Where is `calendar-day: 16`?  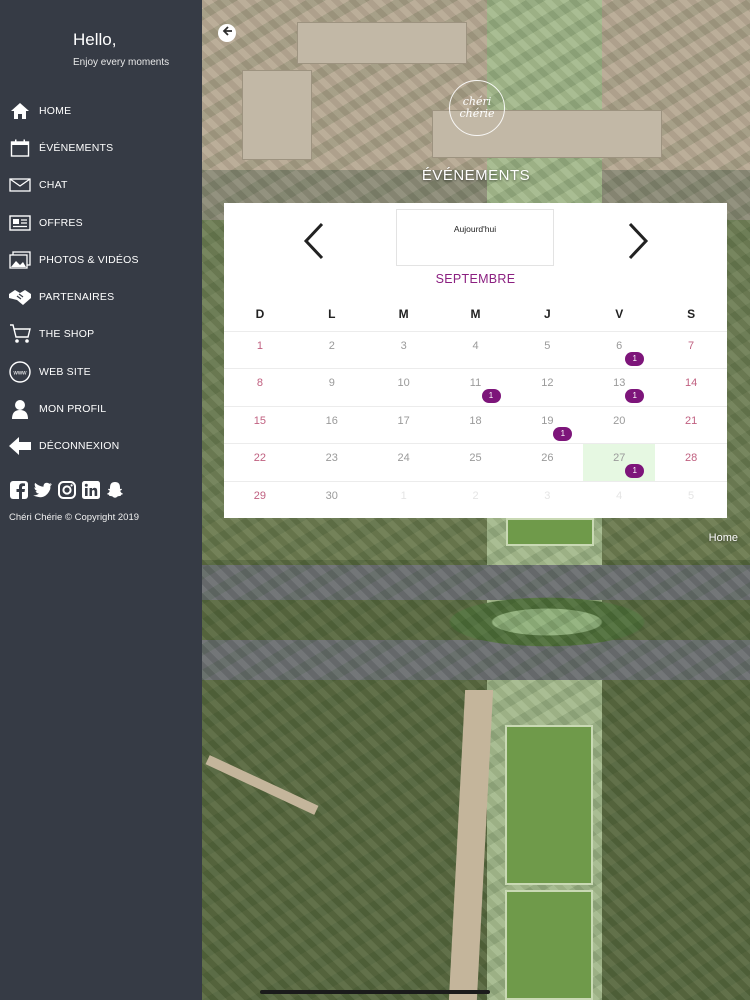 calendar-day: 16 is located at coordinates (332, 425).